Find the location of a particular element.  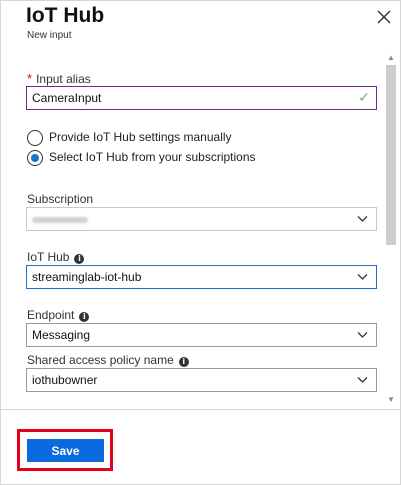

blade-subtitle: New input is located at coordinates (49, 35).